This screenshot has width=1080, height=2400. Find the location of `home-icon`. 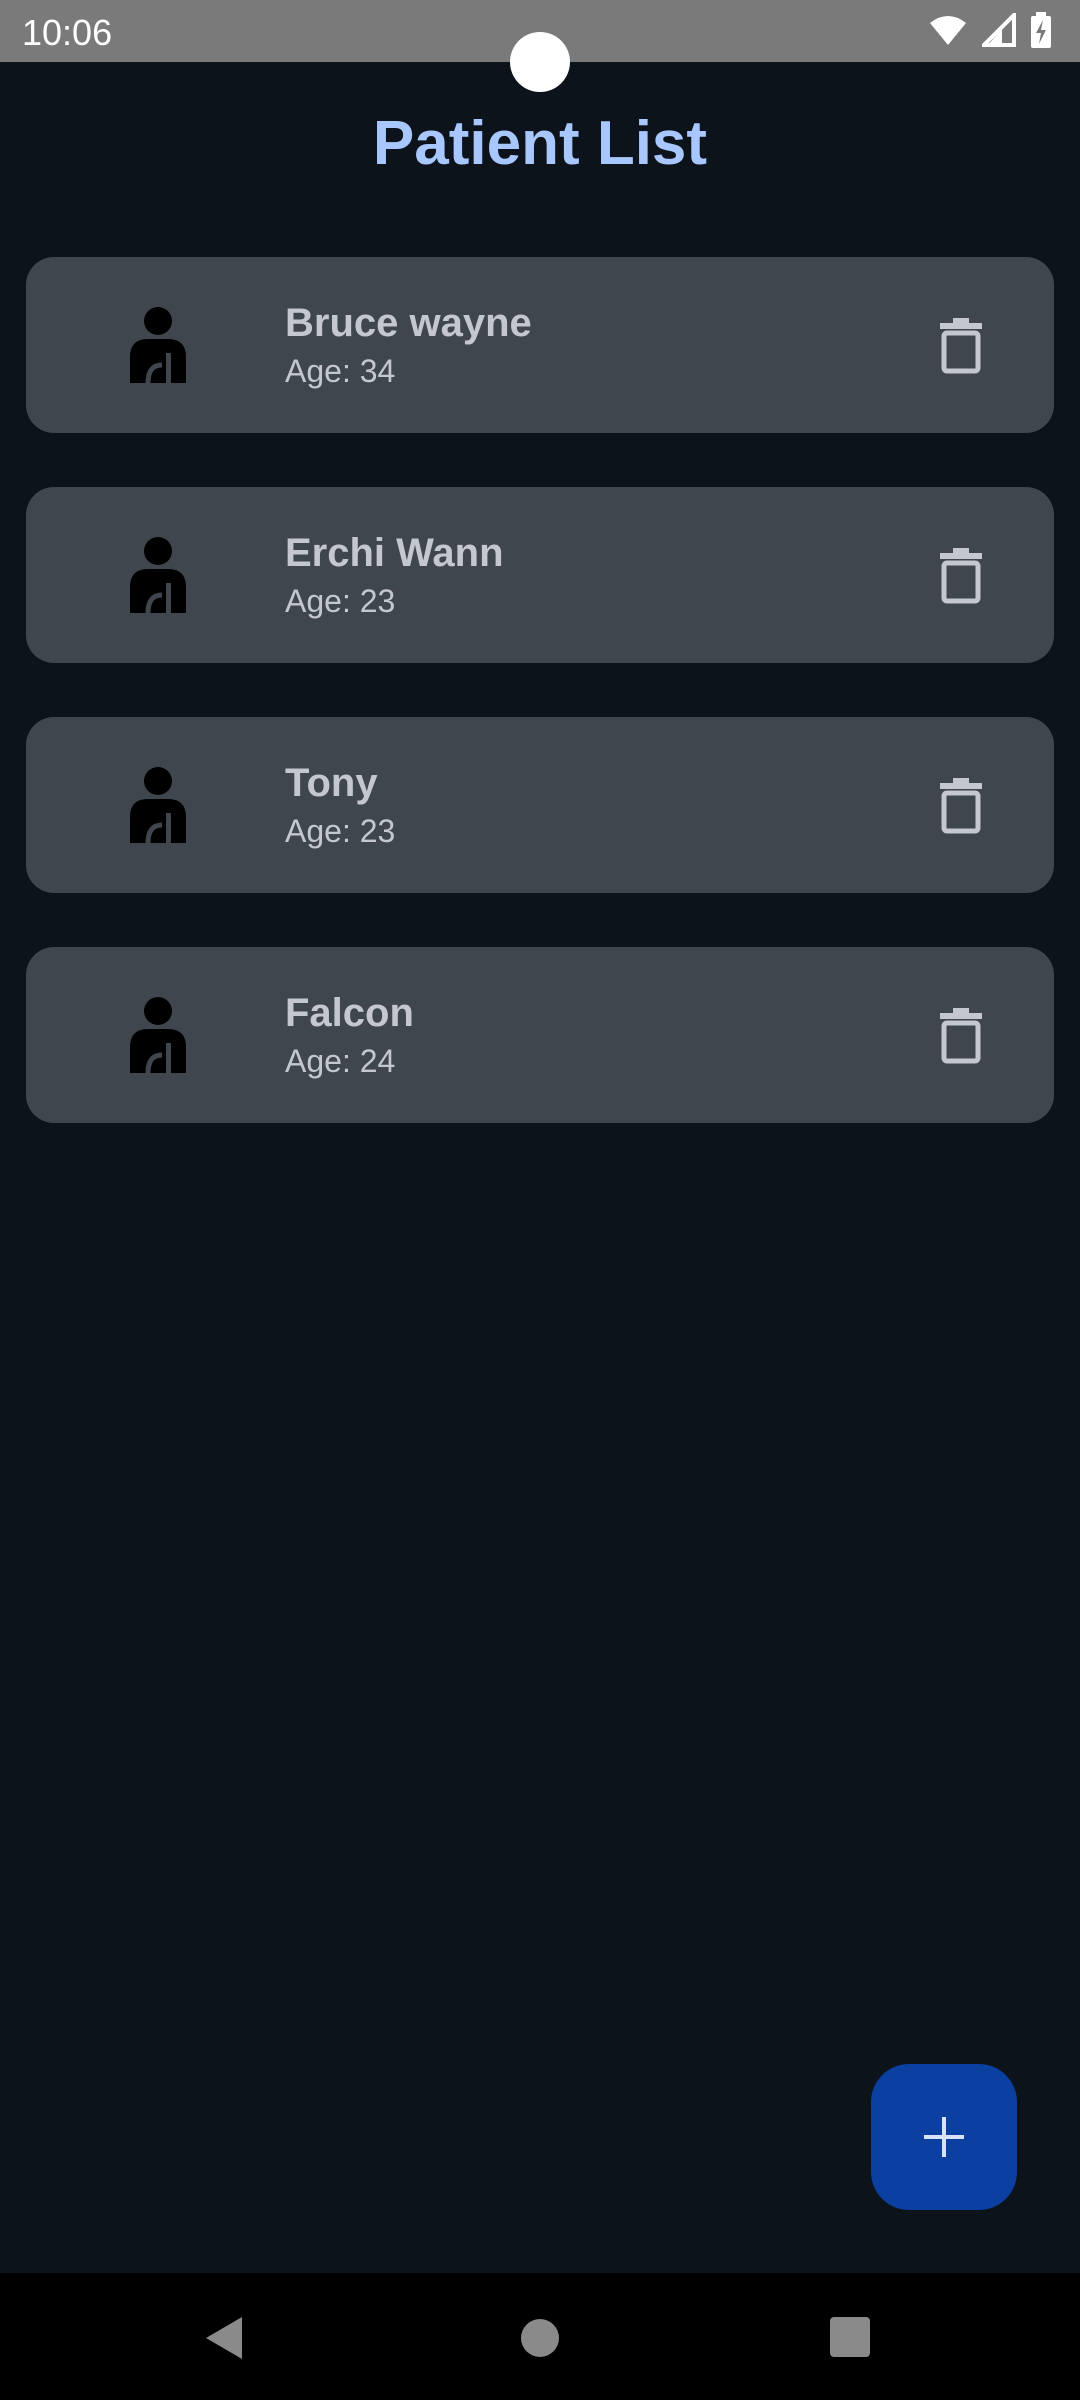

home-icon is located at coordinates (540, 2338).